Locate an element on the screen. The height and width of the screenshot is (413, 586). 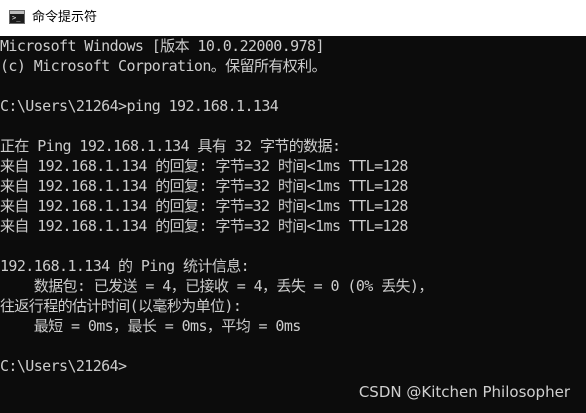
console-line: 正在 Ping 192.168.1.134 具有 32 字节的数据: is located at coordinates (170, 146).